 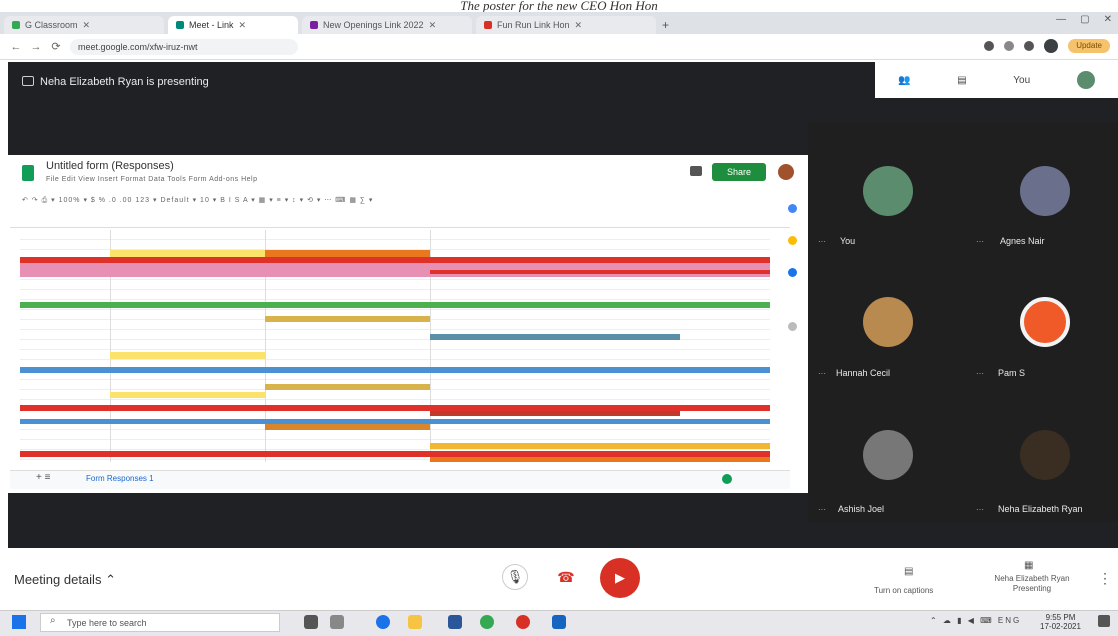 What do you see at coordinates (36, 47) in the screenshot?
I see `forward-icon: →` at bounding box center [36, 47].